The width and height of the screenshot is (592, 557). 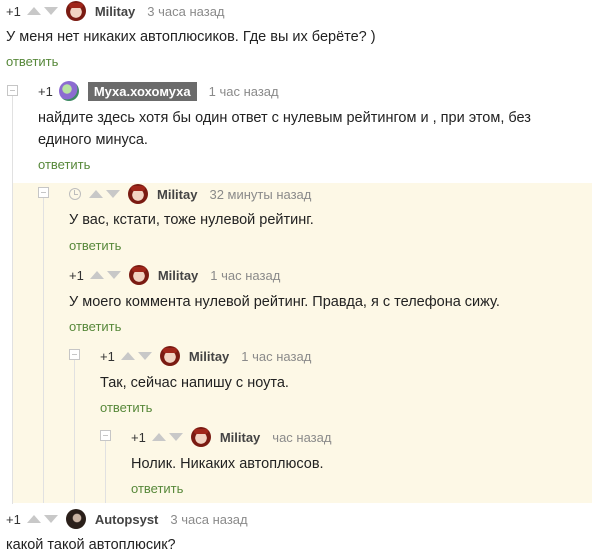 I want to click on comment-time: 32 минуты назад, so click(x=260, y=194).